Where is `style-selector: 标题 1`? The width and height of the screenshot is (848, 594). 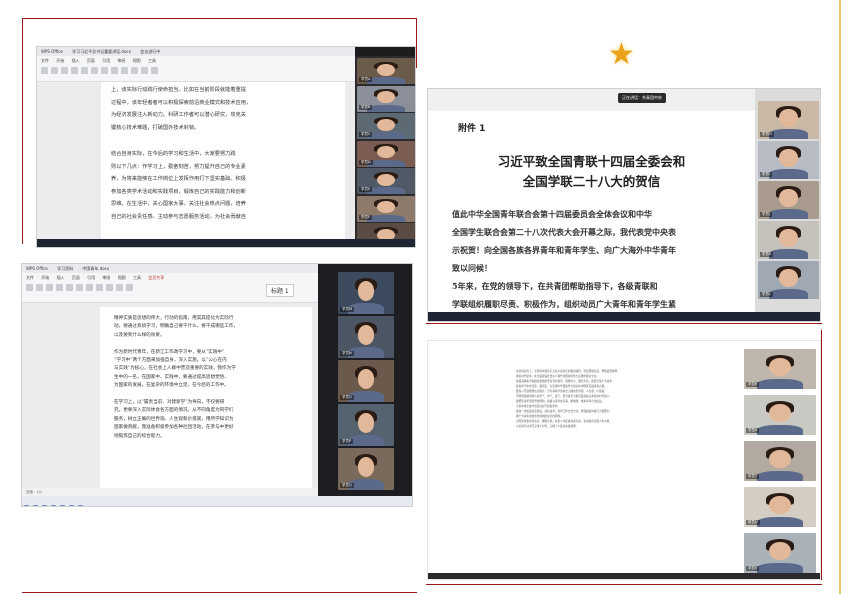 style-selector: 标题 1 is located at coordinates (280, 290).